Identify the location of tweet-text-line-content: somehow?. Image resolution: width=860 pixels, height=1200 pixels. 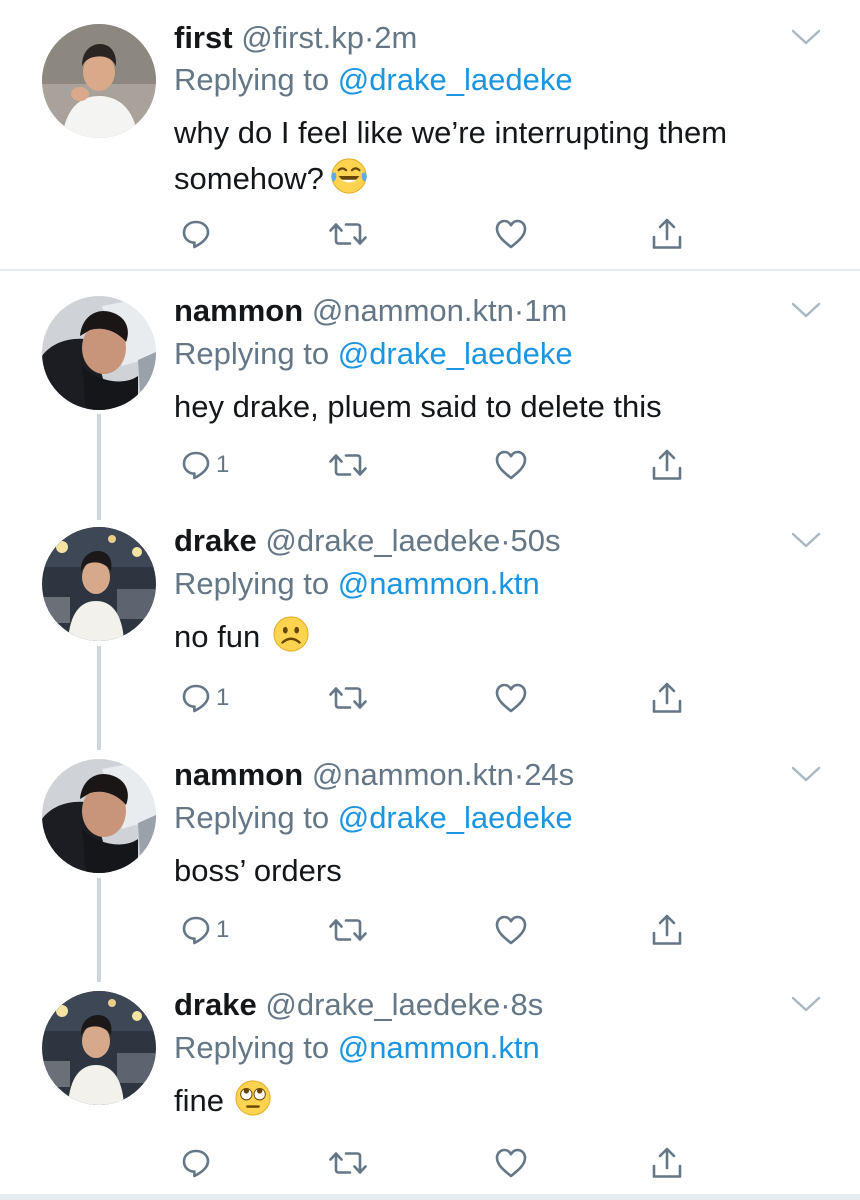
(249, 178).